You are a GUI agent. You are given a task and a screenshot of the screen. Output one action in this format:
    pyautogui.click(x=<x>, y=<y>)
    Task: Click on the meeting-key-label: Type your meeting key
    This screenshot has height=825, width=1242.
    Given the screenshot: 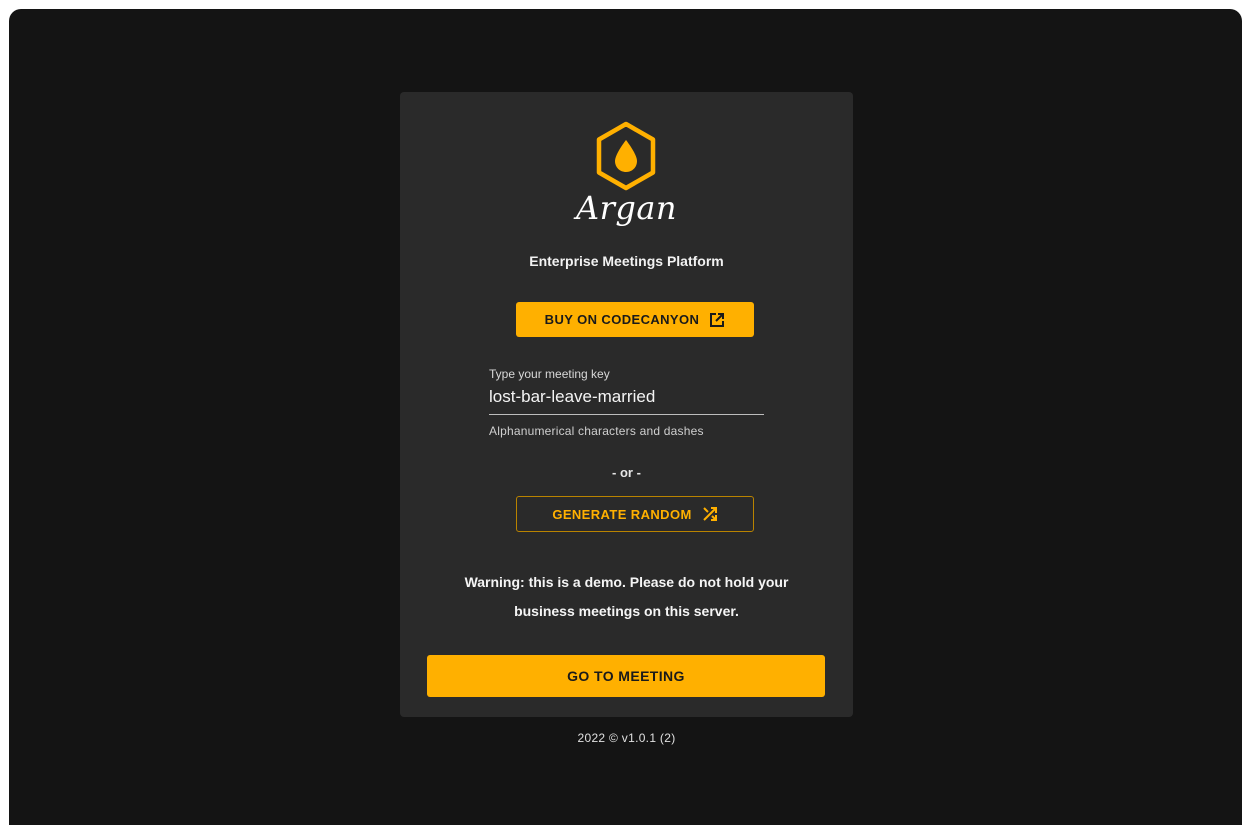 What is the action you would take?
    pyautogui.click(x=549, y=374)
    